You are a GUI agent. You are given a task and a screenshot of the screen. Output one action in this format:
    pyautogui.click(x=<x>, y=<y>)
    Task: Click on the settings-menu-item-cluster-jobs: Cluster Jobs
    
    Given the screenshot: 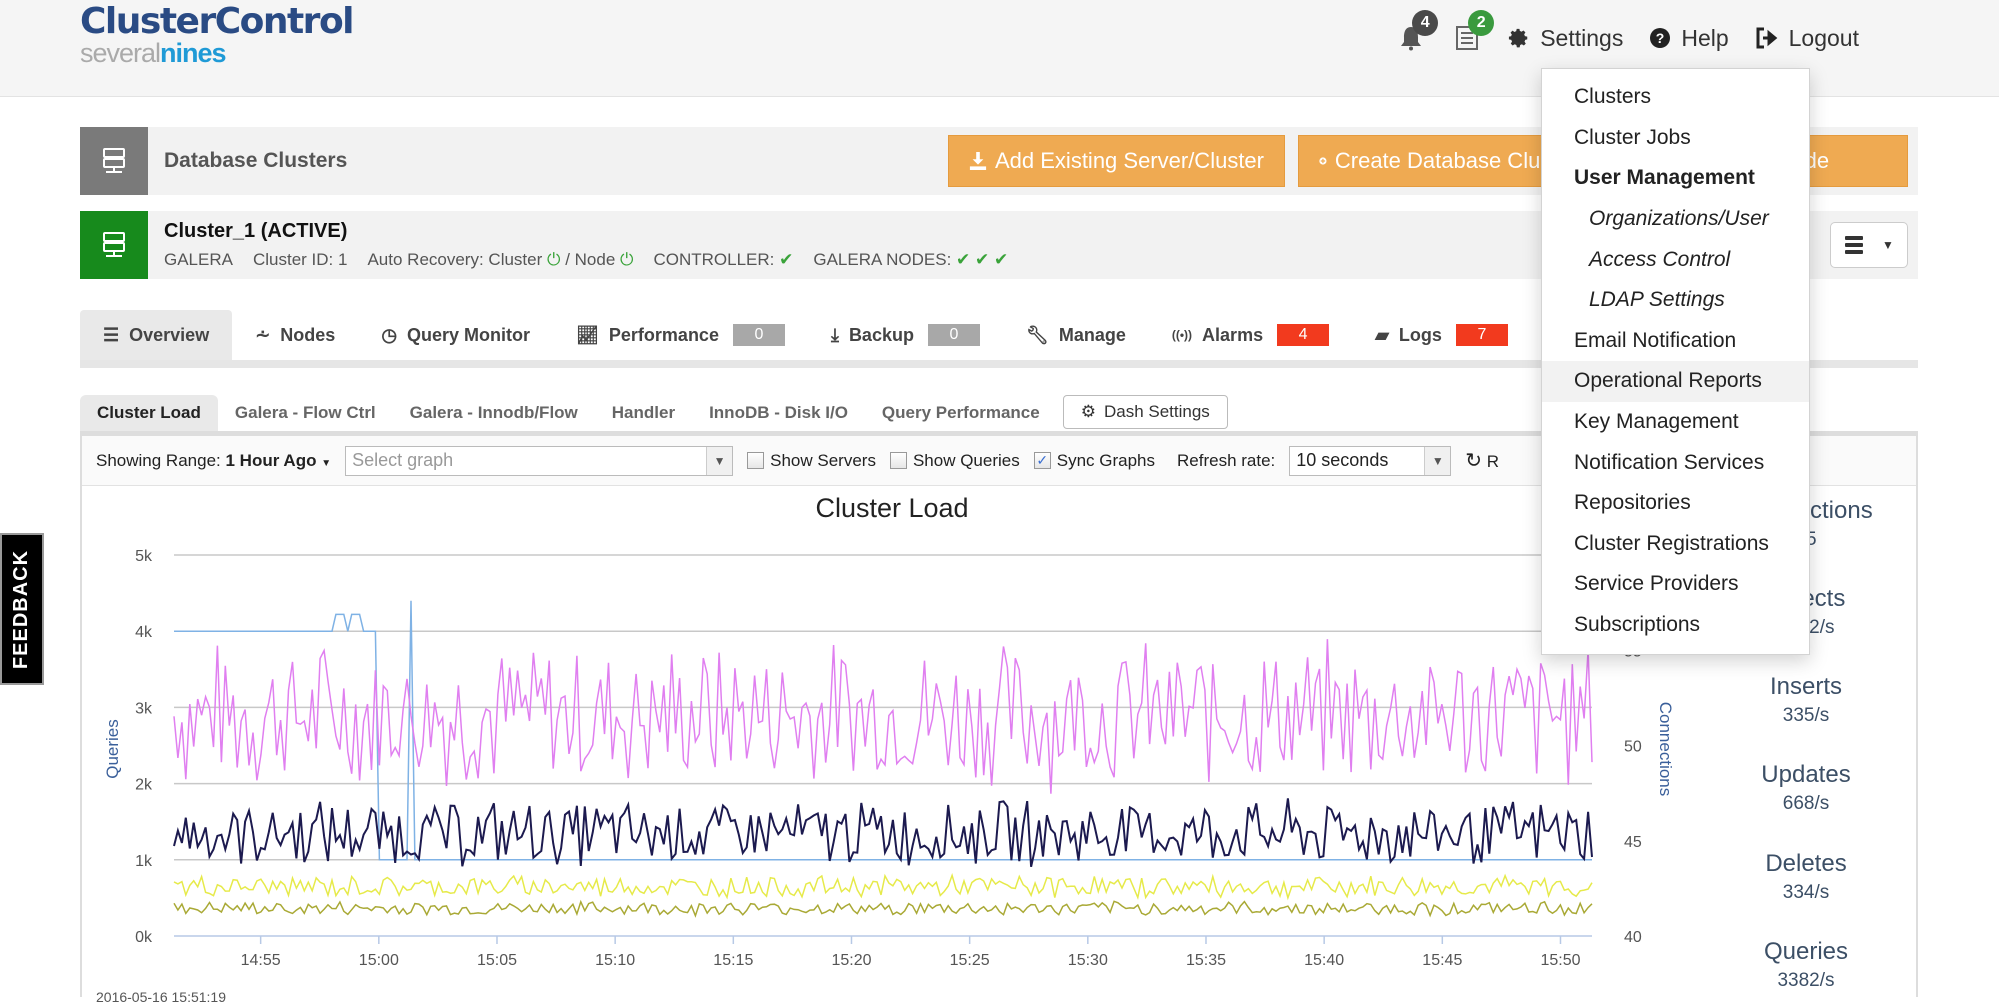 What is the action you would take?
    pyautogui.click(x=1675, y=138)
    